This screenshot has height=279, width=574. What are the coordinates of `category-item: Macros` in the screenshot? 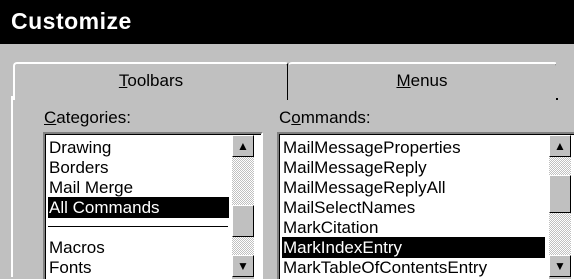 It's located at (76, 247).